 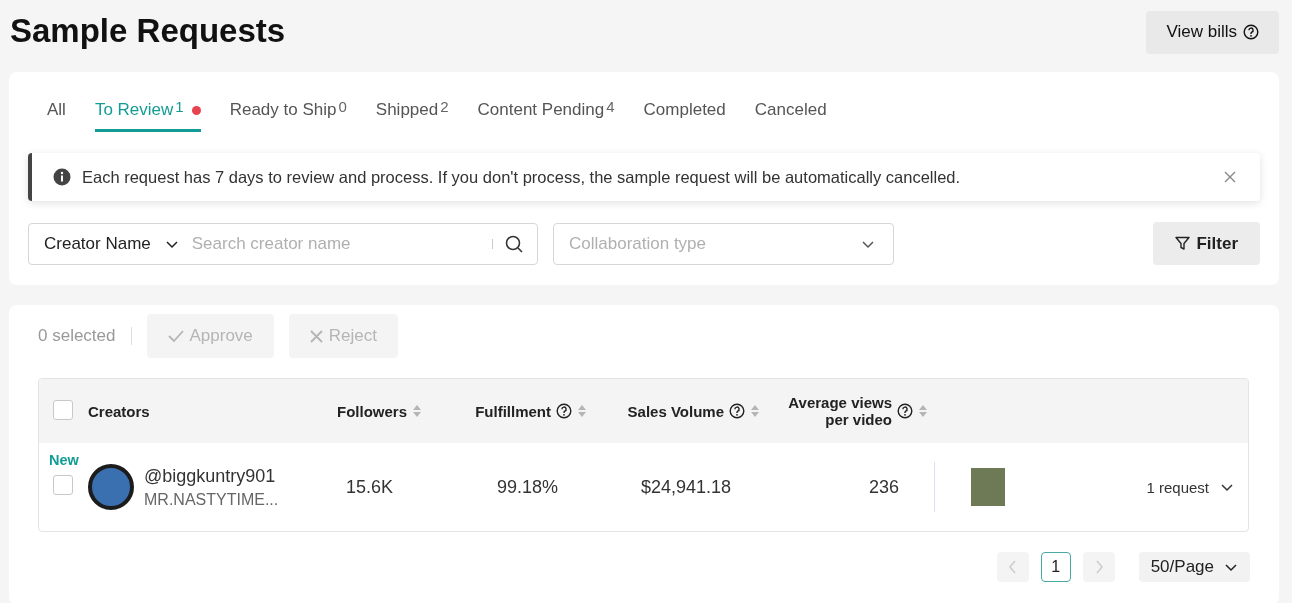 I want to click on new-label: New, so click(x=64, y=460).